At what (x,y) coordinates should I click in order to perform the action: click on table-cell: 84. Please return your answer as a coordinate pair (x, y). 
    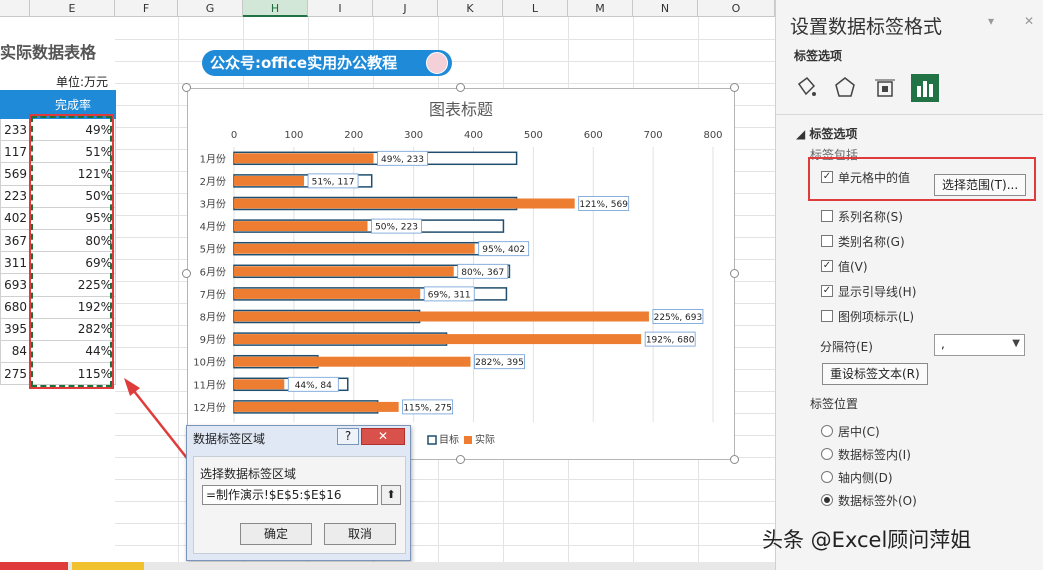
    Looking at the image, I should click on (15, 351).